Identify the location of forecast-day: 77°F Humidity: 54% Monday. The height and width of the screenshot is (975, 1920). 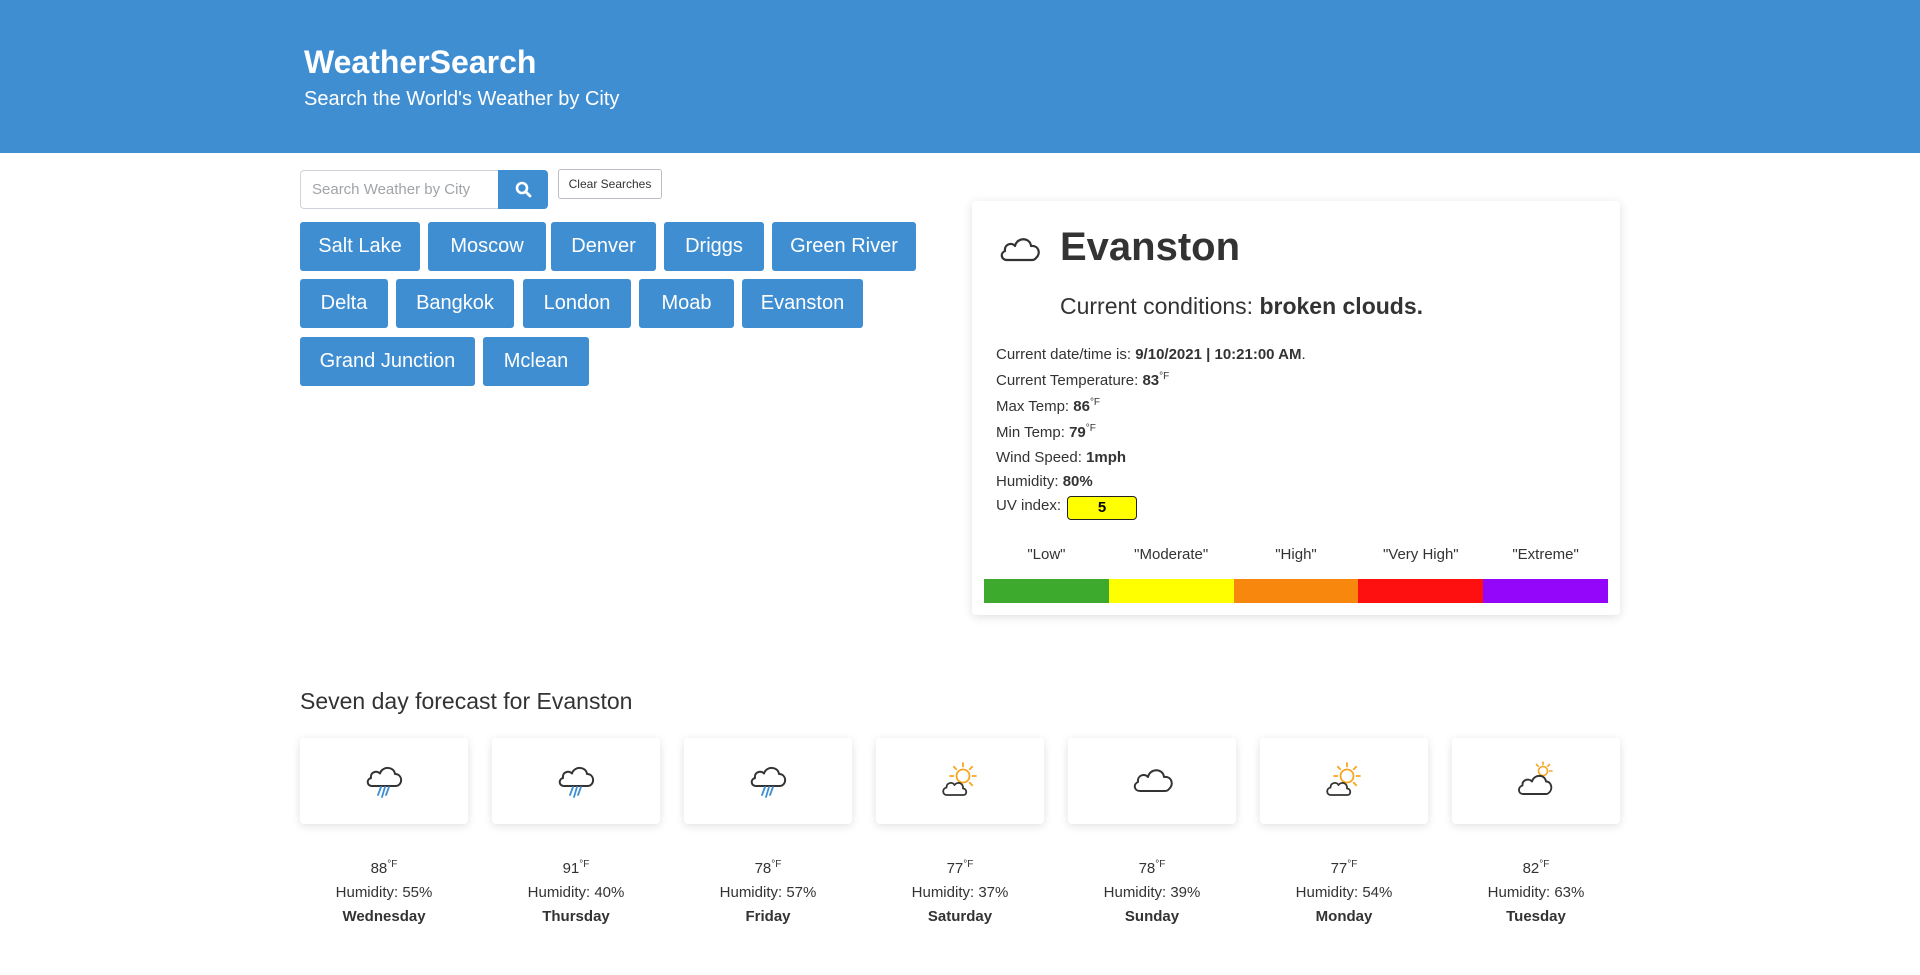
(1344, 891).